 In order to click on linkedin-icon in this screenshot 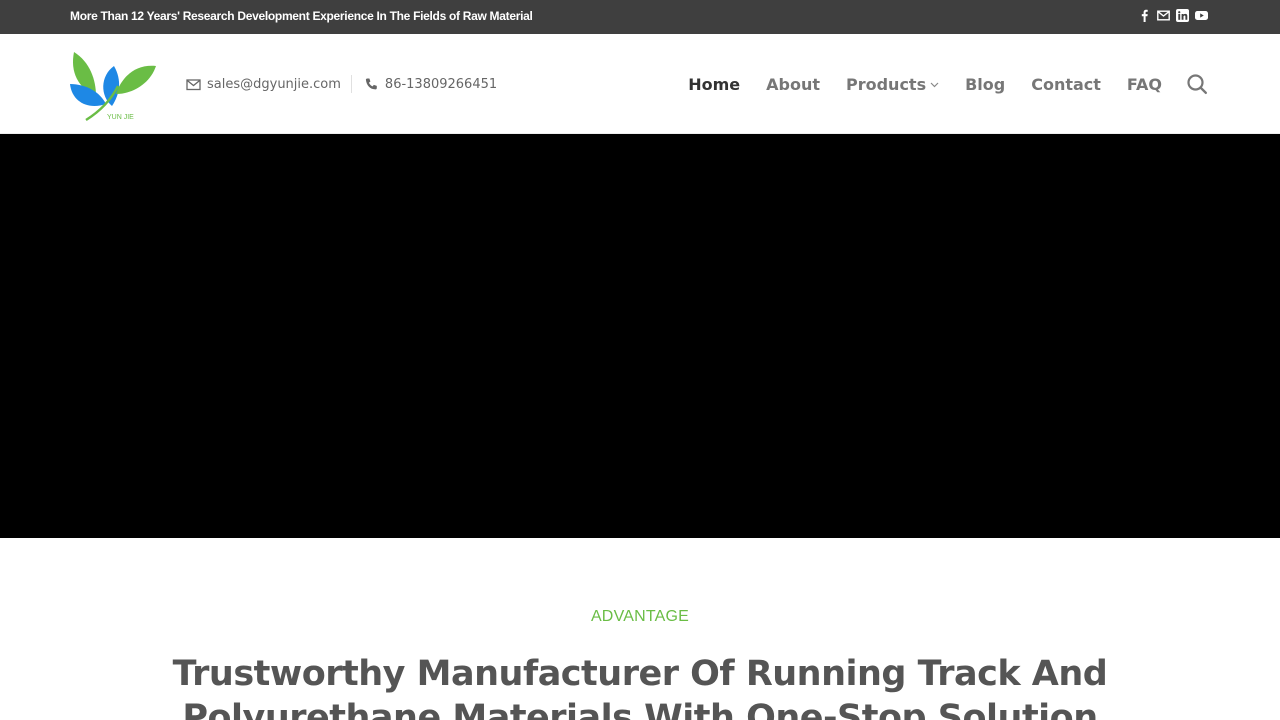, I will do `click(1182, 15)`.